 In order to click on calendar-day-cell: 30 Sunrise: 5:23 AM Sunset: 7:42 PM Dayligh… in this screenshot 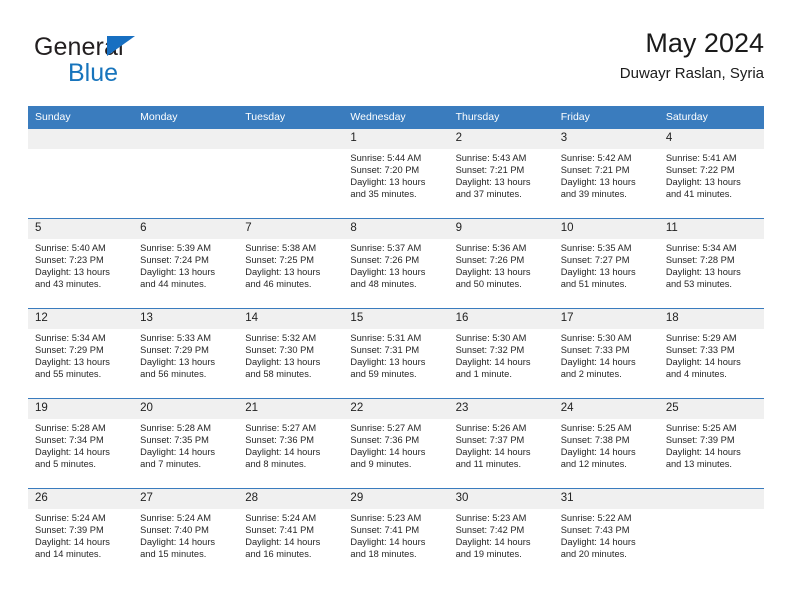, I will do `click(501, 533)`.